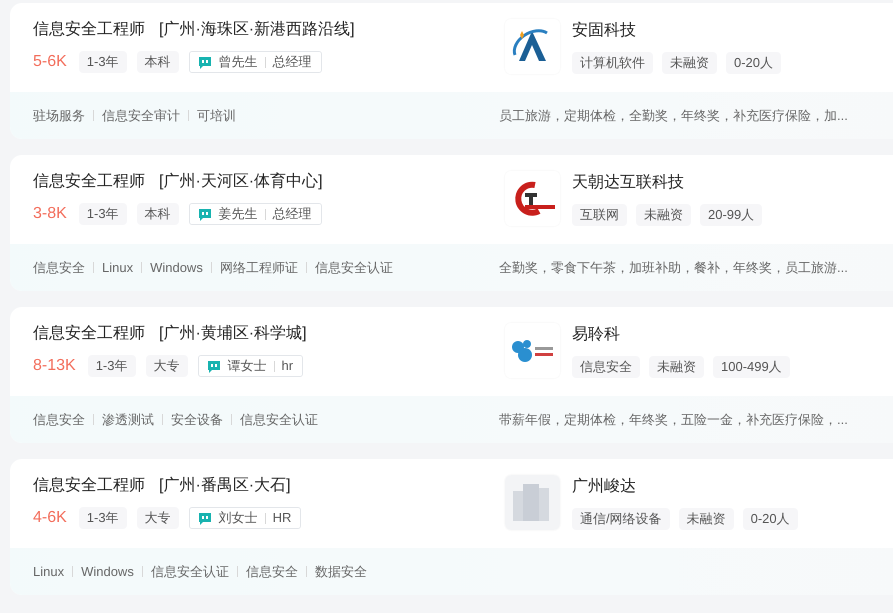 This screenshot has height=613, width=893. Describe the element at coordinates (54, 366) in the screenshot. I see `salary: 8-13K` at that location.